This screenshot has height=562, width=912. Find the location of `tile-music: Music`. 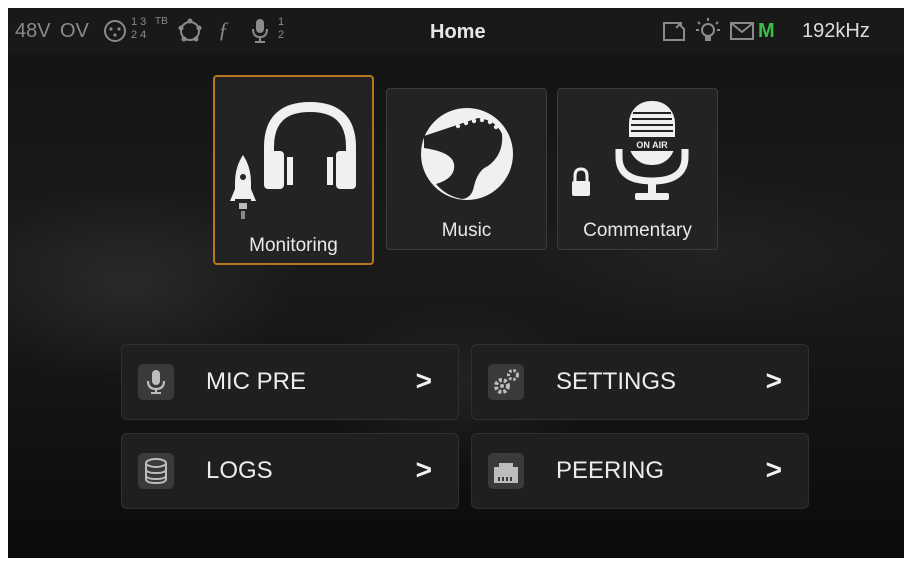

tile-music: Music is located at coordinates (466, 169).